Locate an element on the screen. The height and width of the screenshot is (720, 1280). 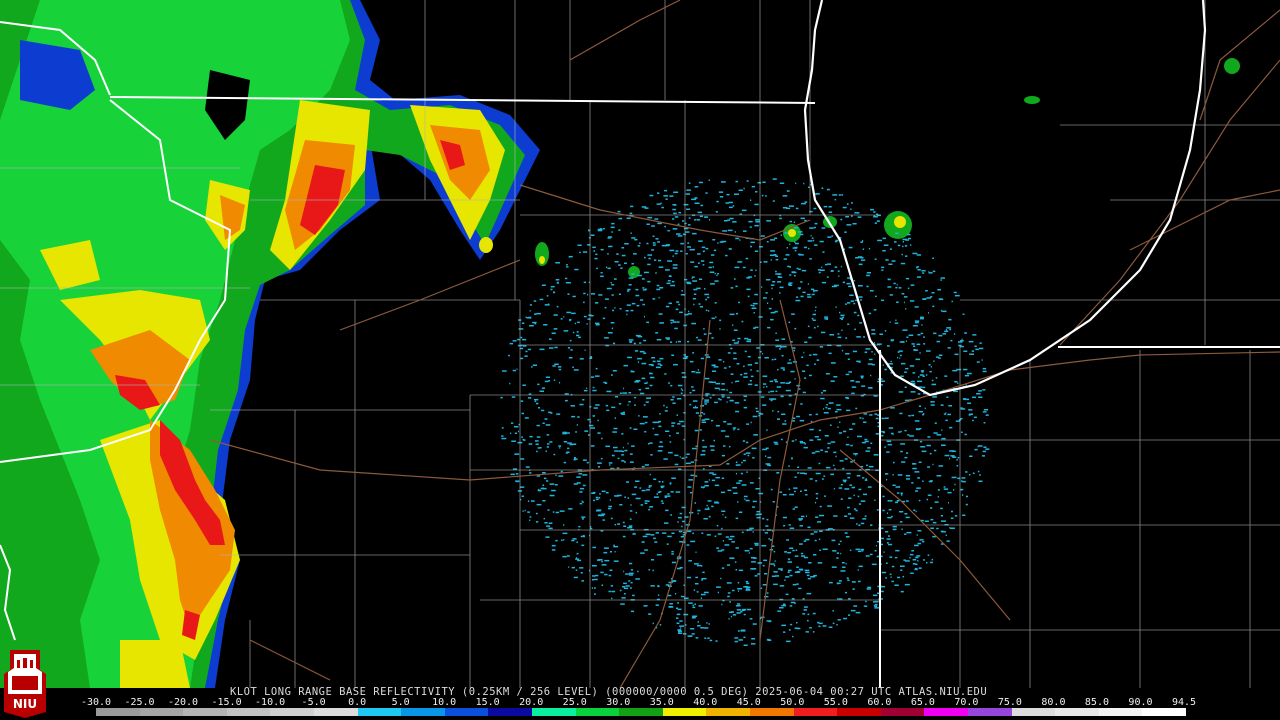
scale-label: 15.0 is located at coordinates (487, 702).